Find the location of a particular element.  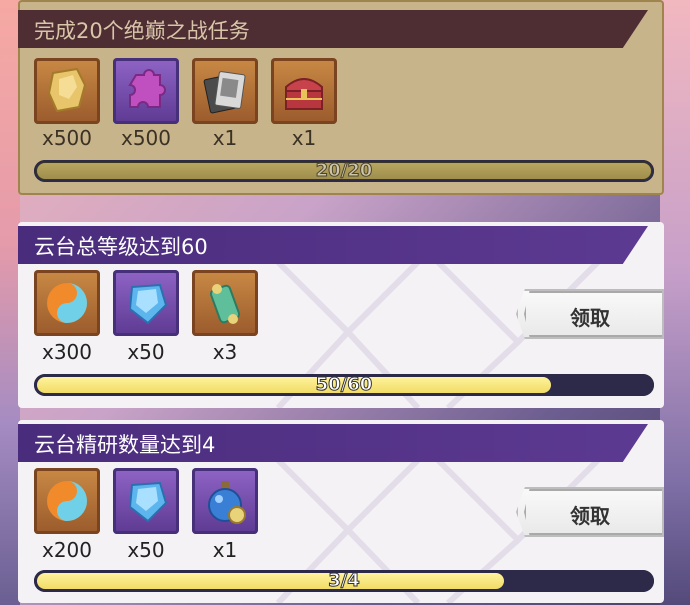

card-pack-icon is located at coordinates (224, 92).